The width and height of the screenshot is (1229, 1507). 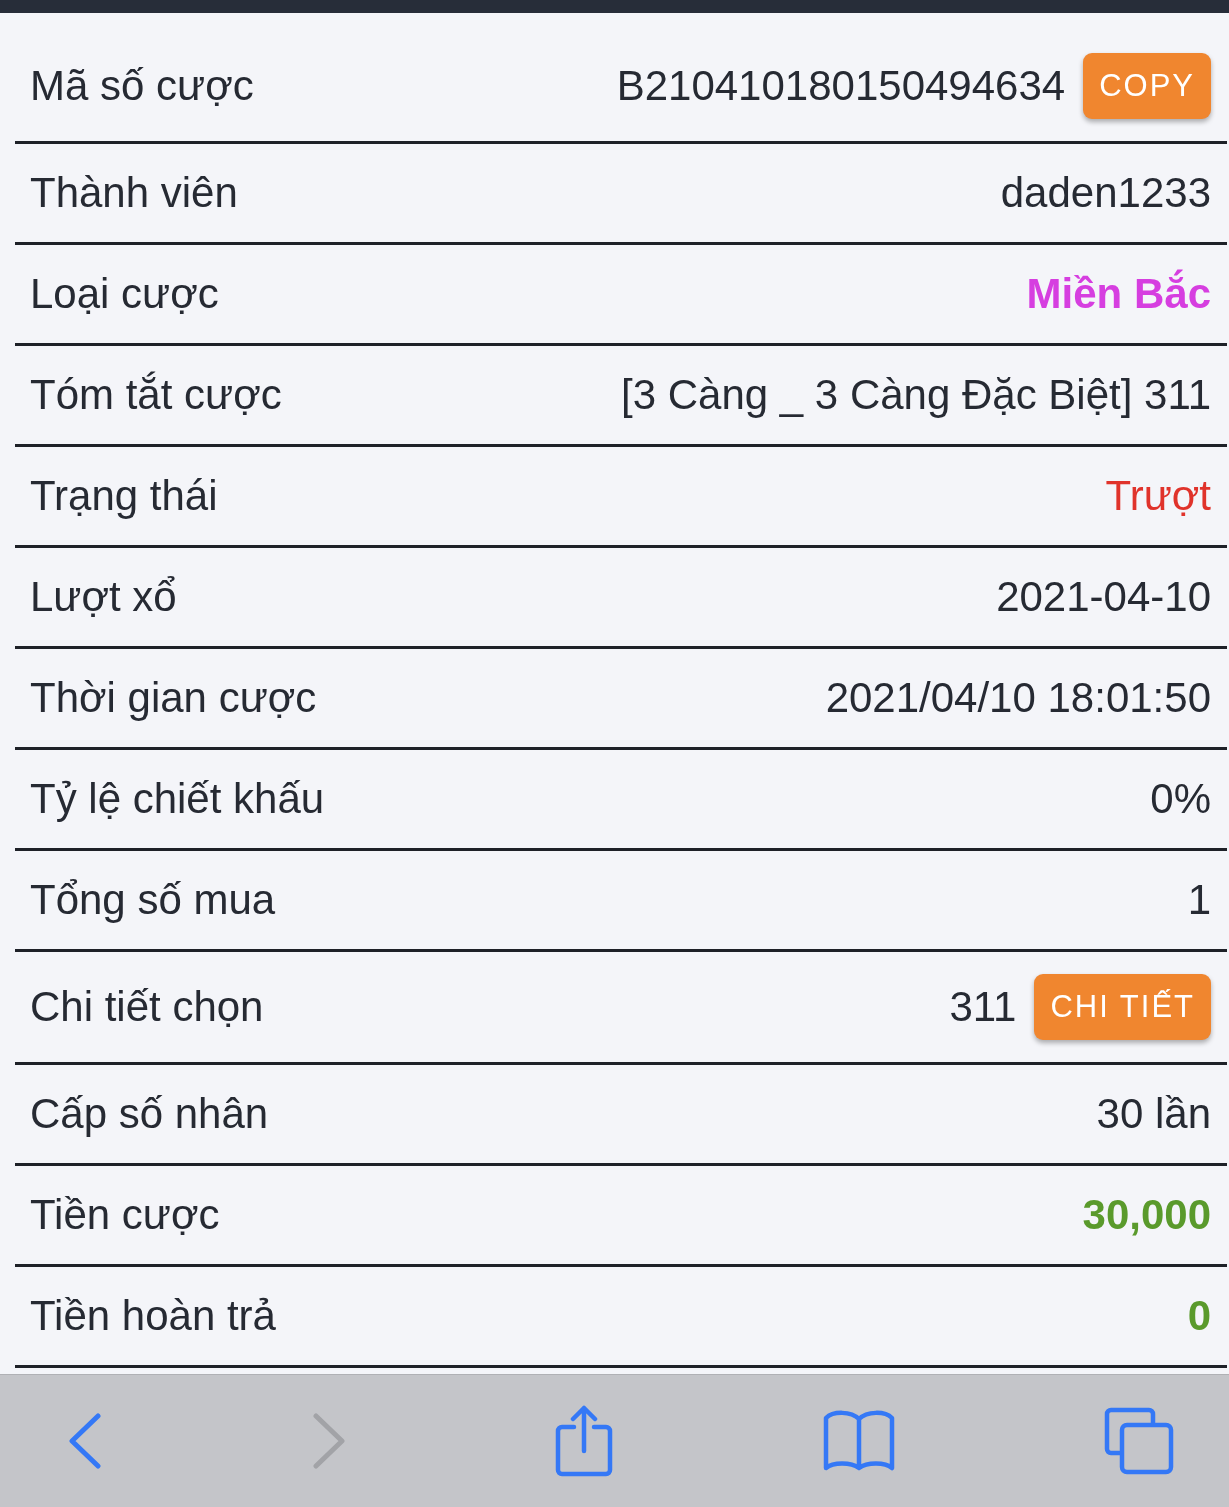 What do you see at coordinates (1199, 900) in the screenshot?
I see `field-value: 1` at bounding box center [1199, 900].